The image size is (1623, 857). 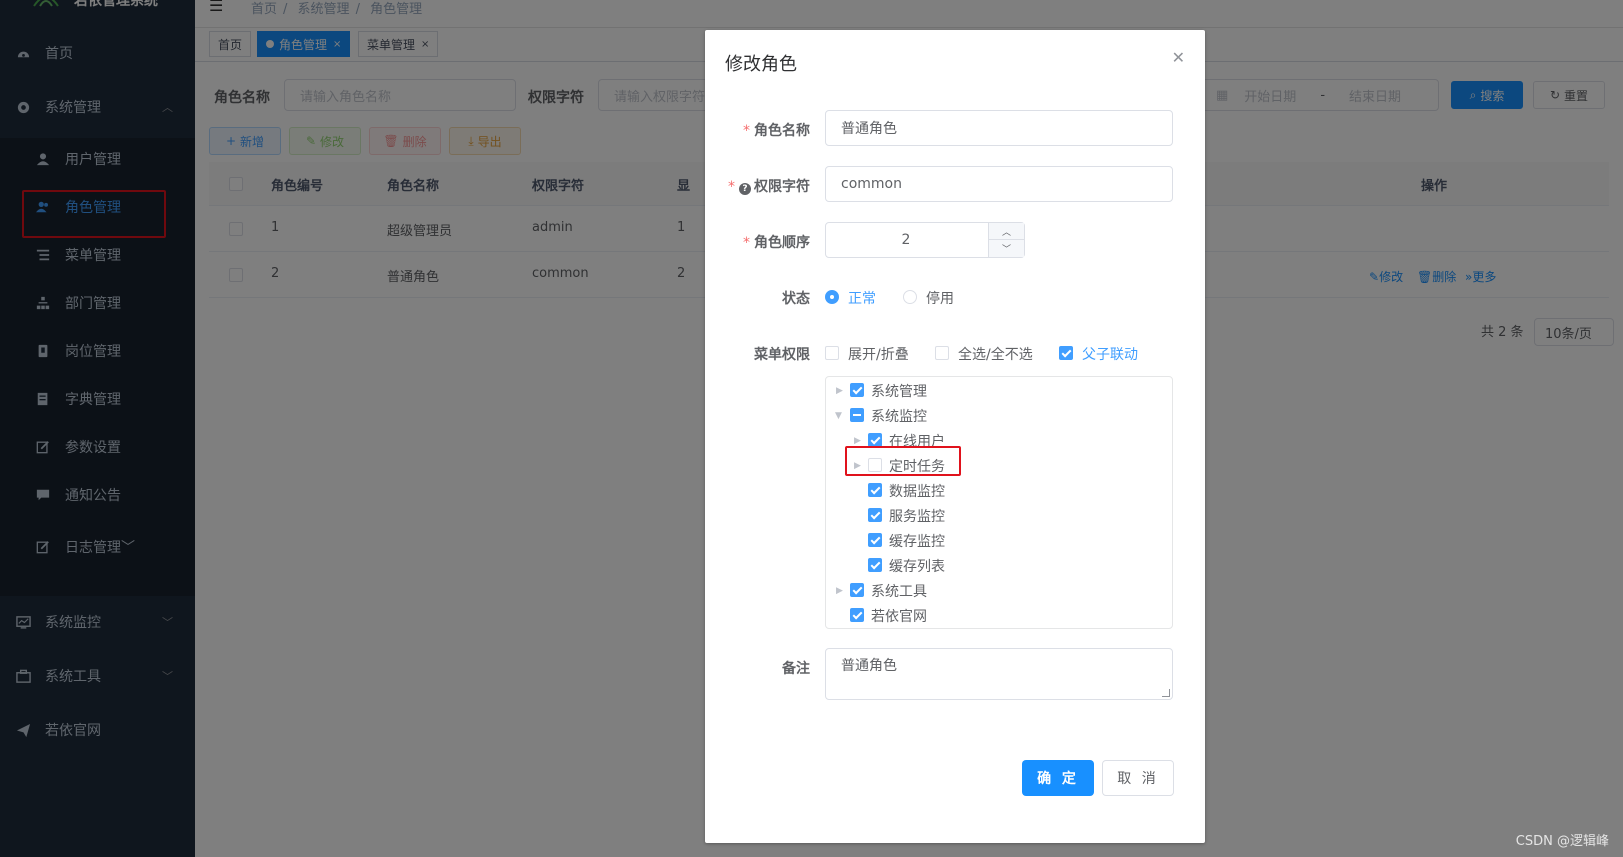 What do you see at coordinates (1006, 248) in the screenshot?
I see `decrease-icon: ﹀` at bounding box center [1006, 248].